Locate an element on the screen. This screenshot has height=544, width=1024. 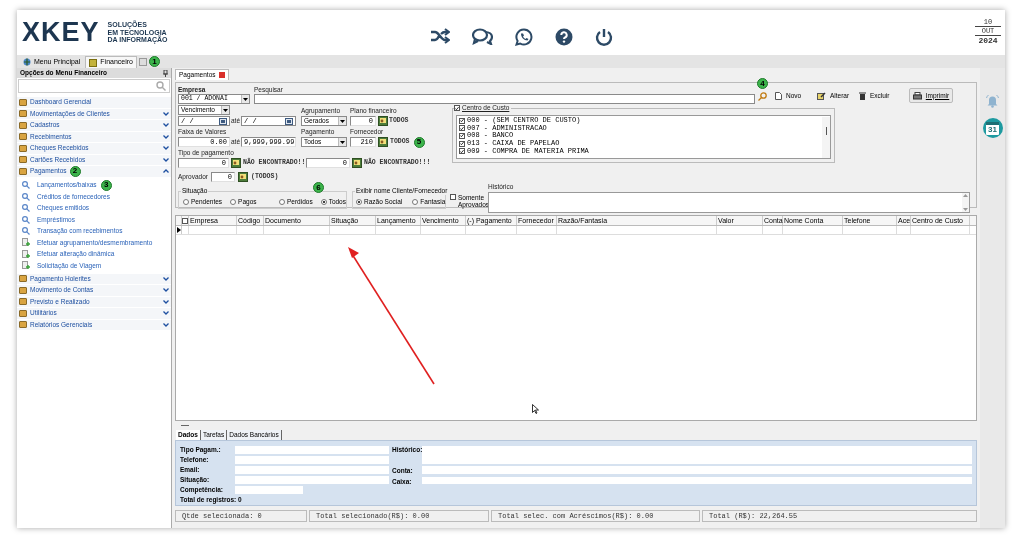
close-icon is located at coordinates (221, 75).